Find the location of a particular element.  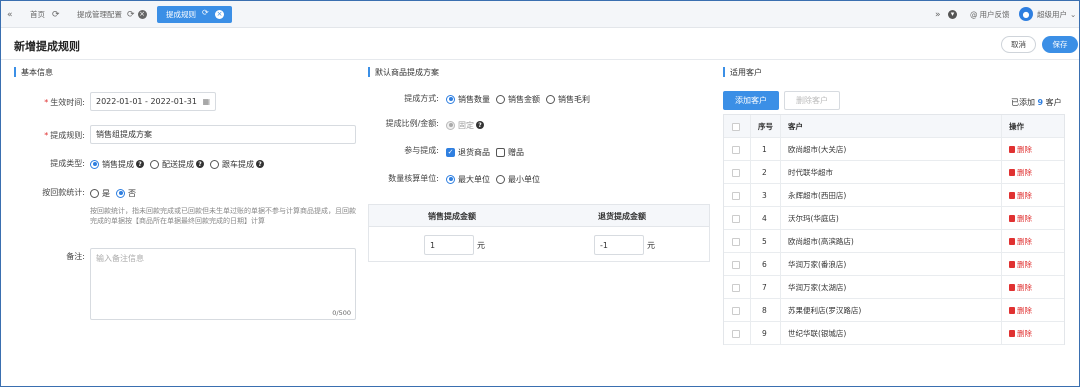

table-row: 8 苏果便利店(罗汉路店) 删除 is located at coordinates (894, 310).